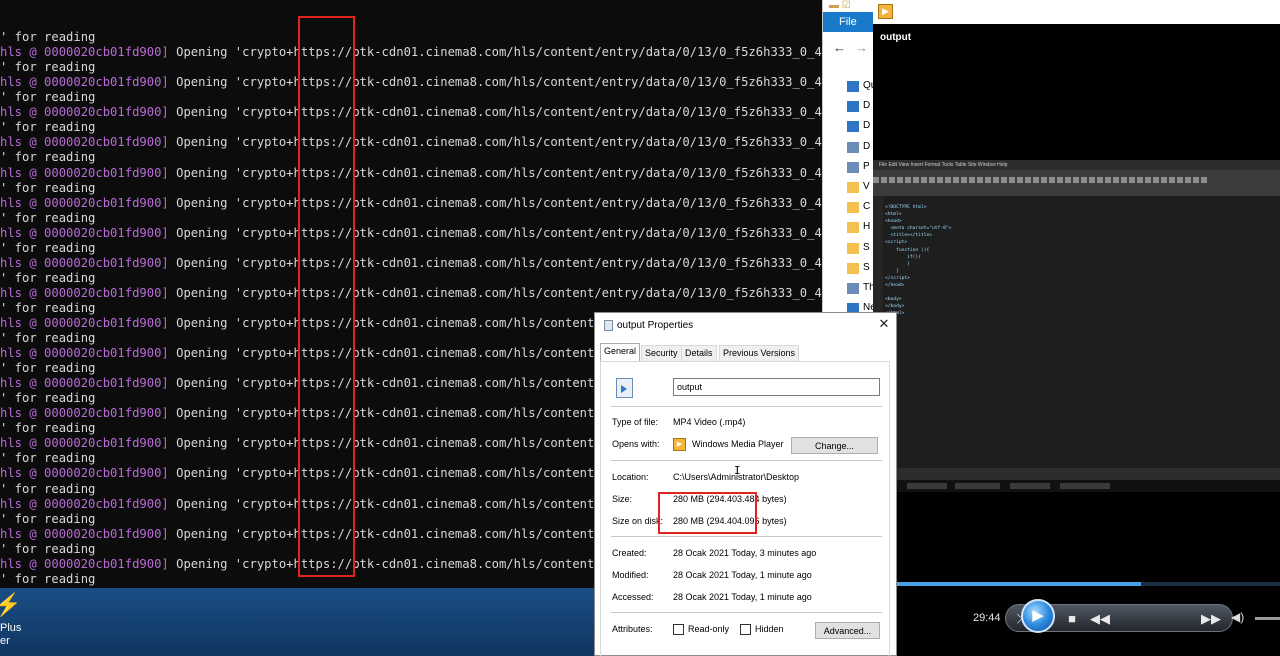 The height and width of the screenshot is (656, 1280). Describe the element at coordinates (860, 169) in the screenshot. I see `nav-item: P` at that location.